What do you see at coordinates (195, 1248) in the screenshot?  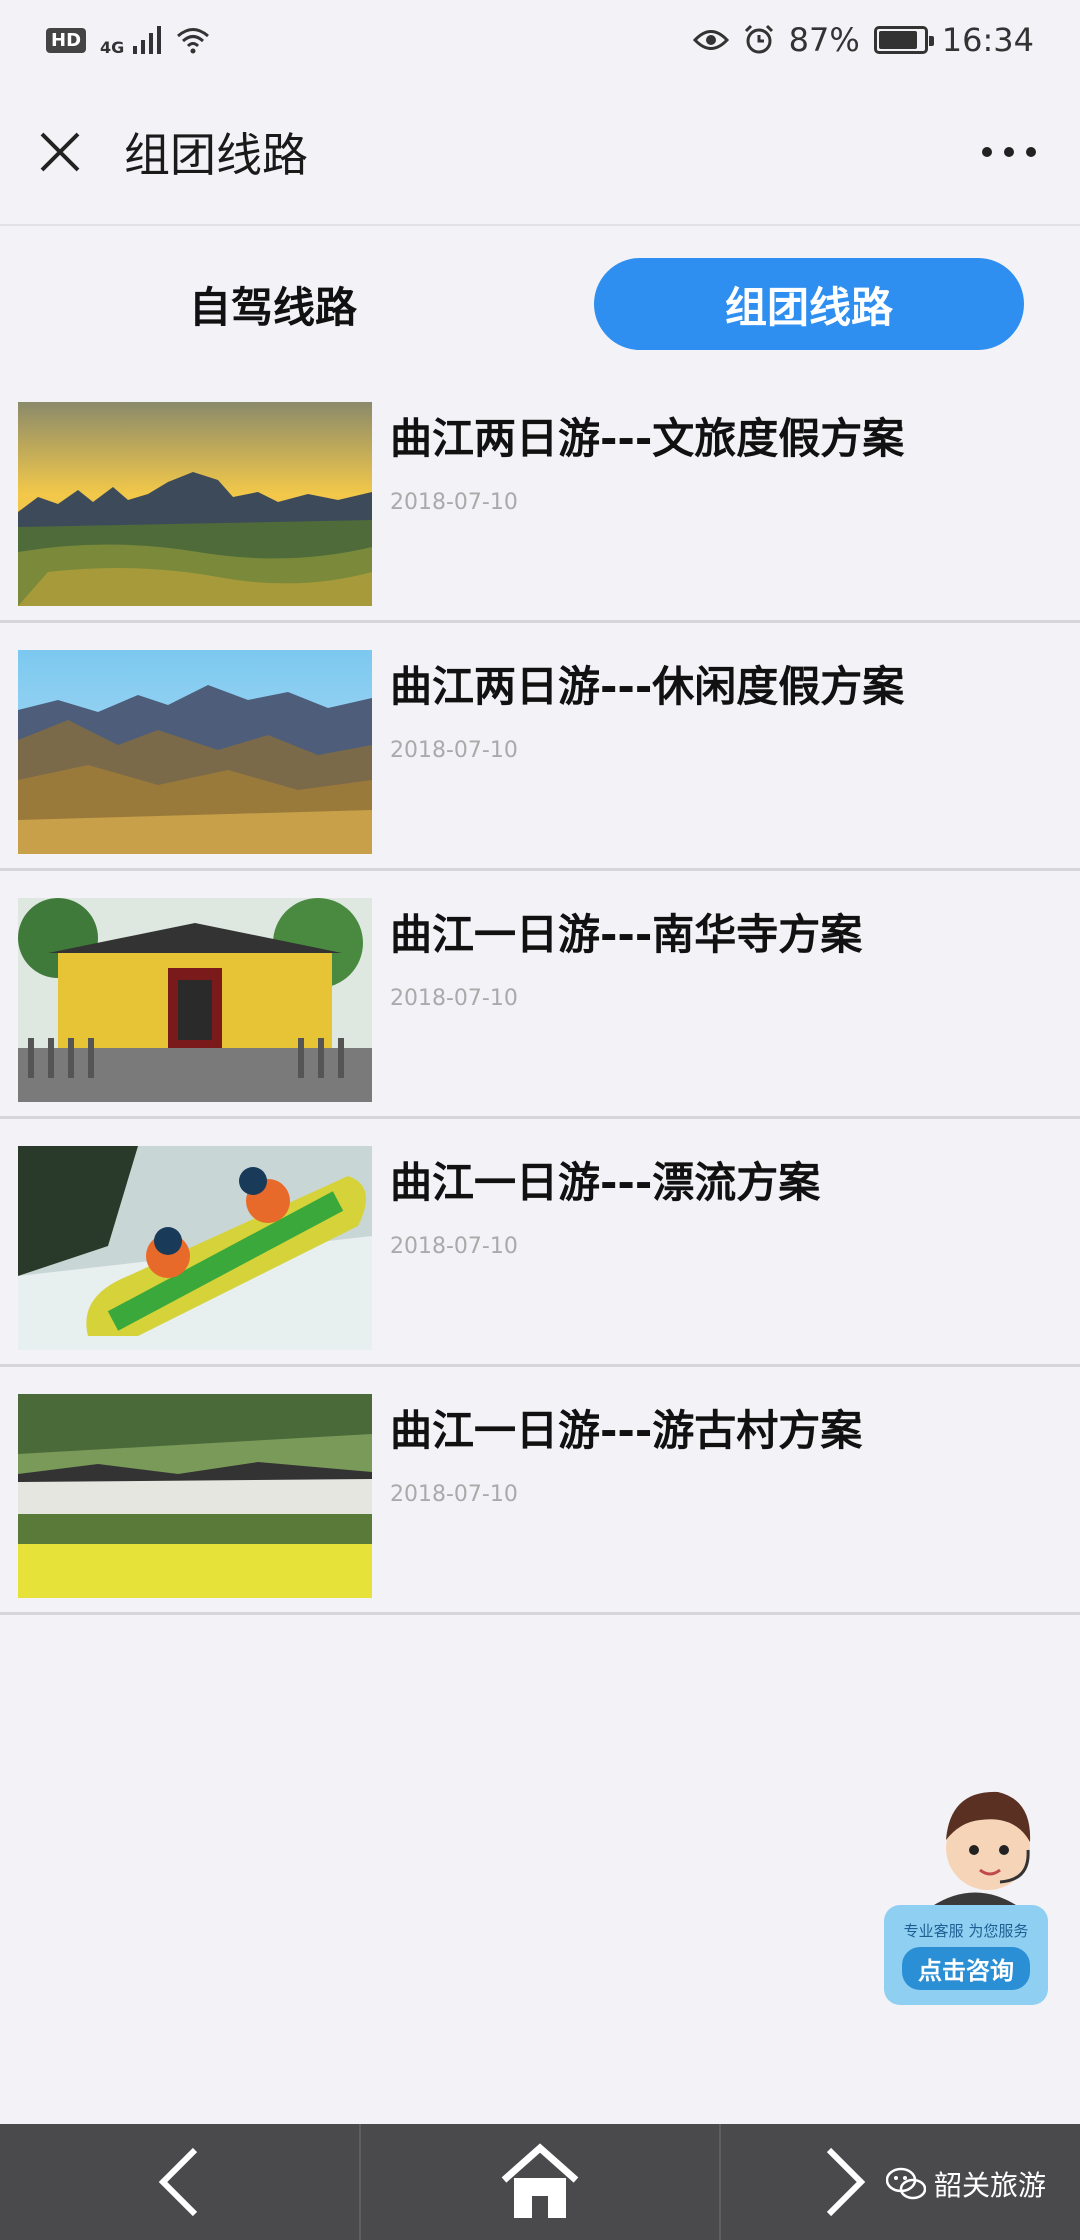 I see `rafting-photo` at bounding box center [195, 1248].